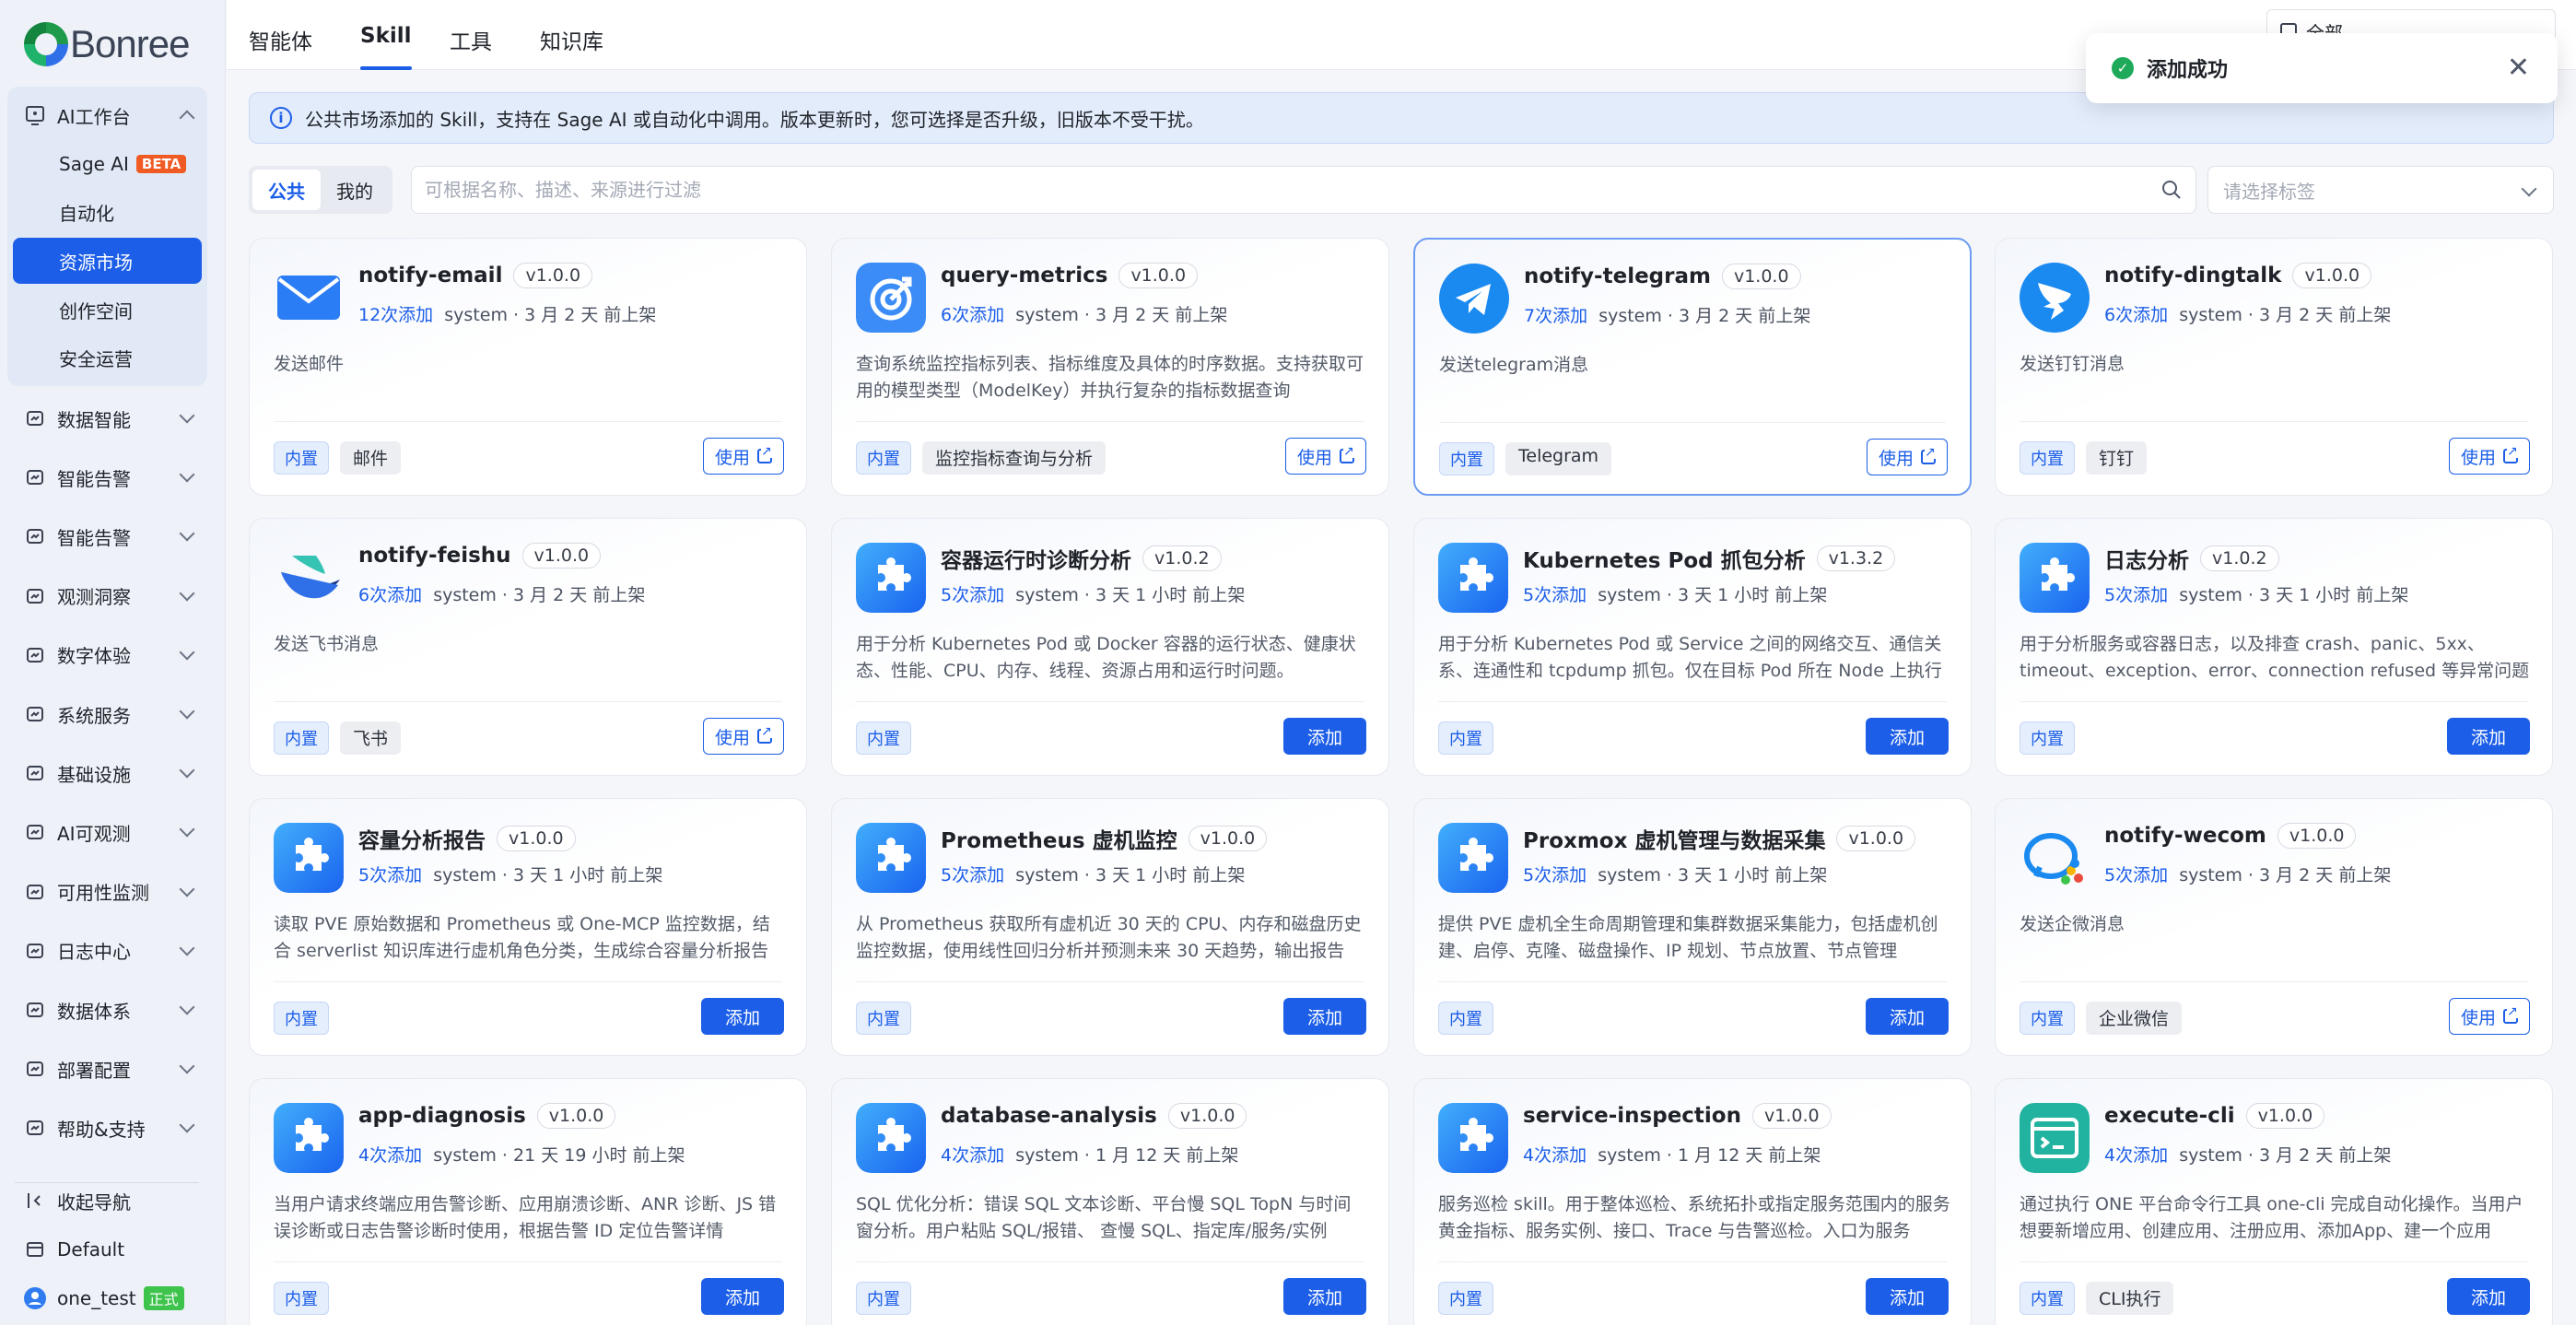  I want to click on tab-knowledge-base: 知识库, so click(571, 47).